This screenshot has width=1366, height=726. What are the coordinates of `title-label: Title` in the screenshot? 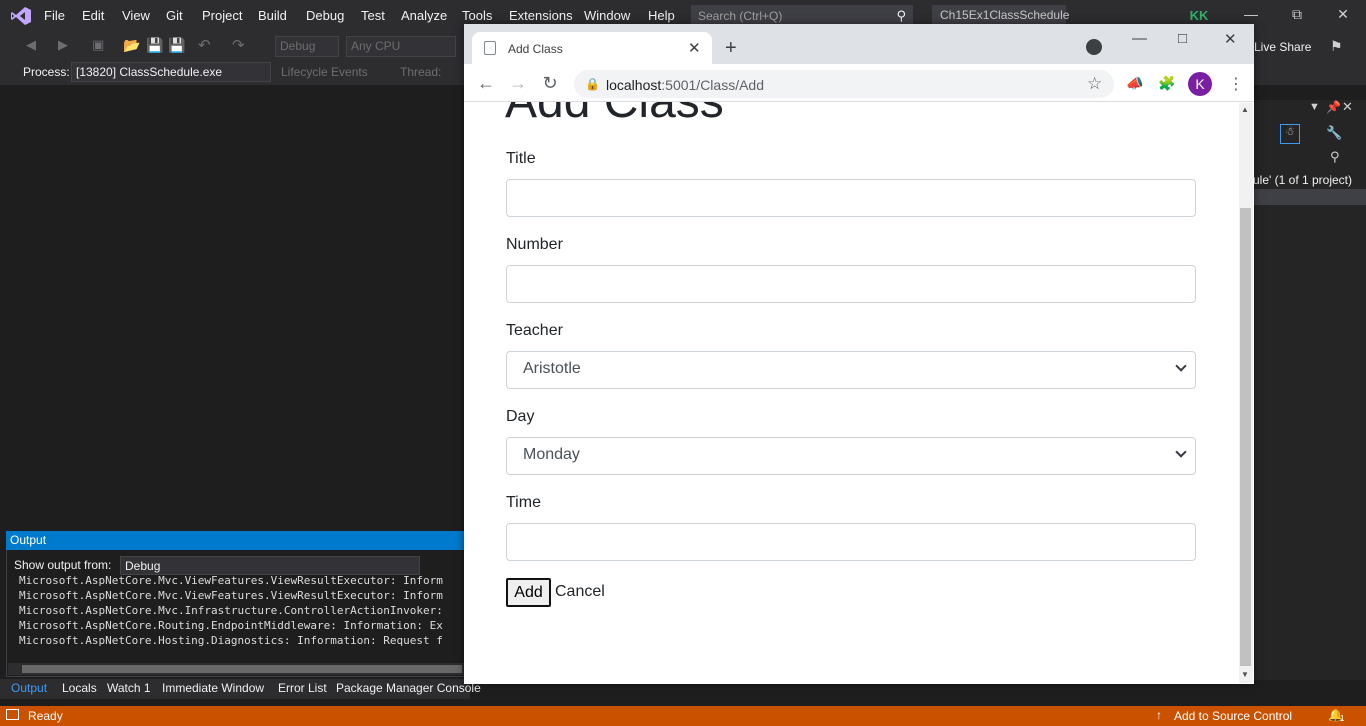 It's located at (521, 158).